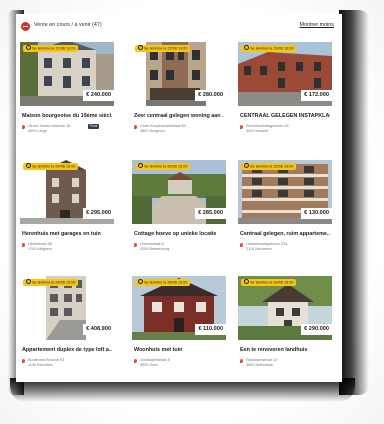 This screenshot has width=384, height=424. Describe the element at coordinates (354, 202) in the screenshot. I see `panel-shadow-right` at that location.